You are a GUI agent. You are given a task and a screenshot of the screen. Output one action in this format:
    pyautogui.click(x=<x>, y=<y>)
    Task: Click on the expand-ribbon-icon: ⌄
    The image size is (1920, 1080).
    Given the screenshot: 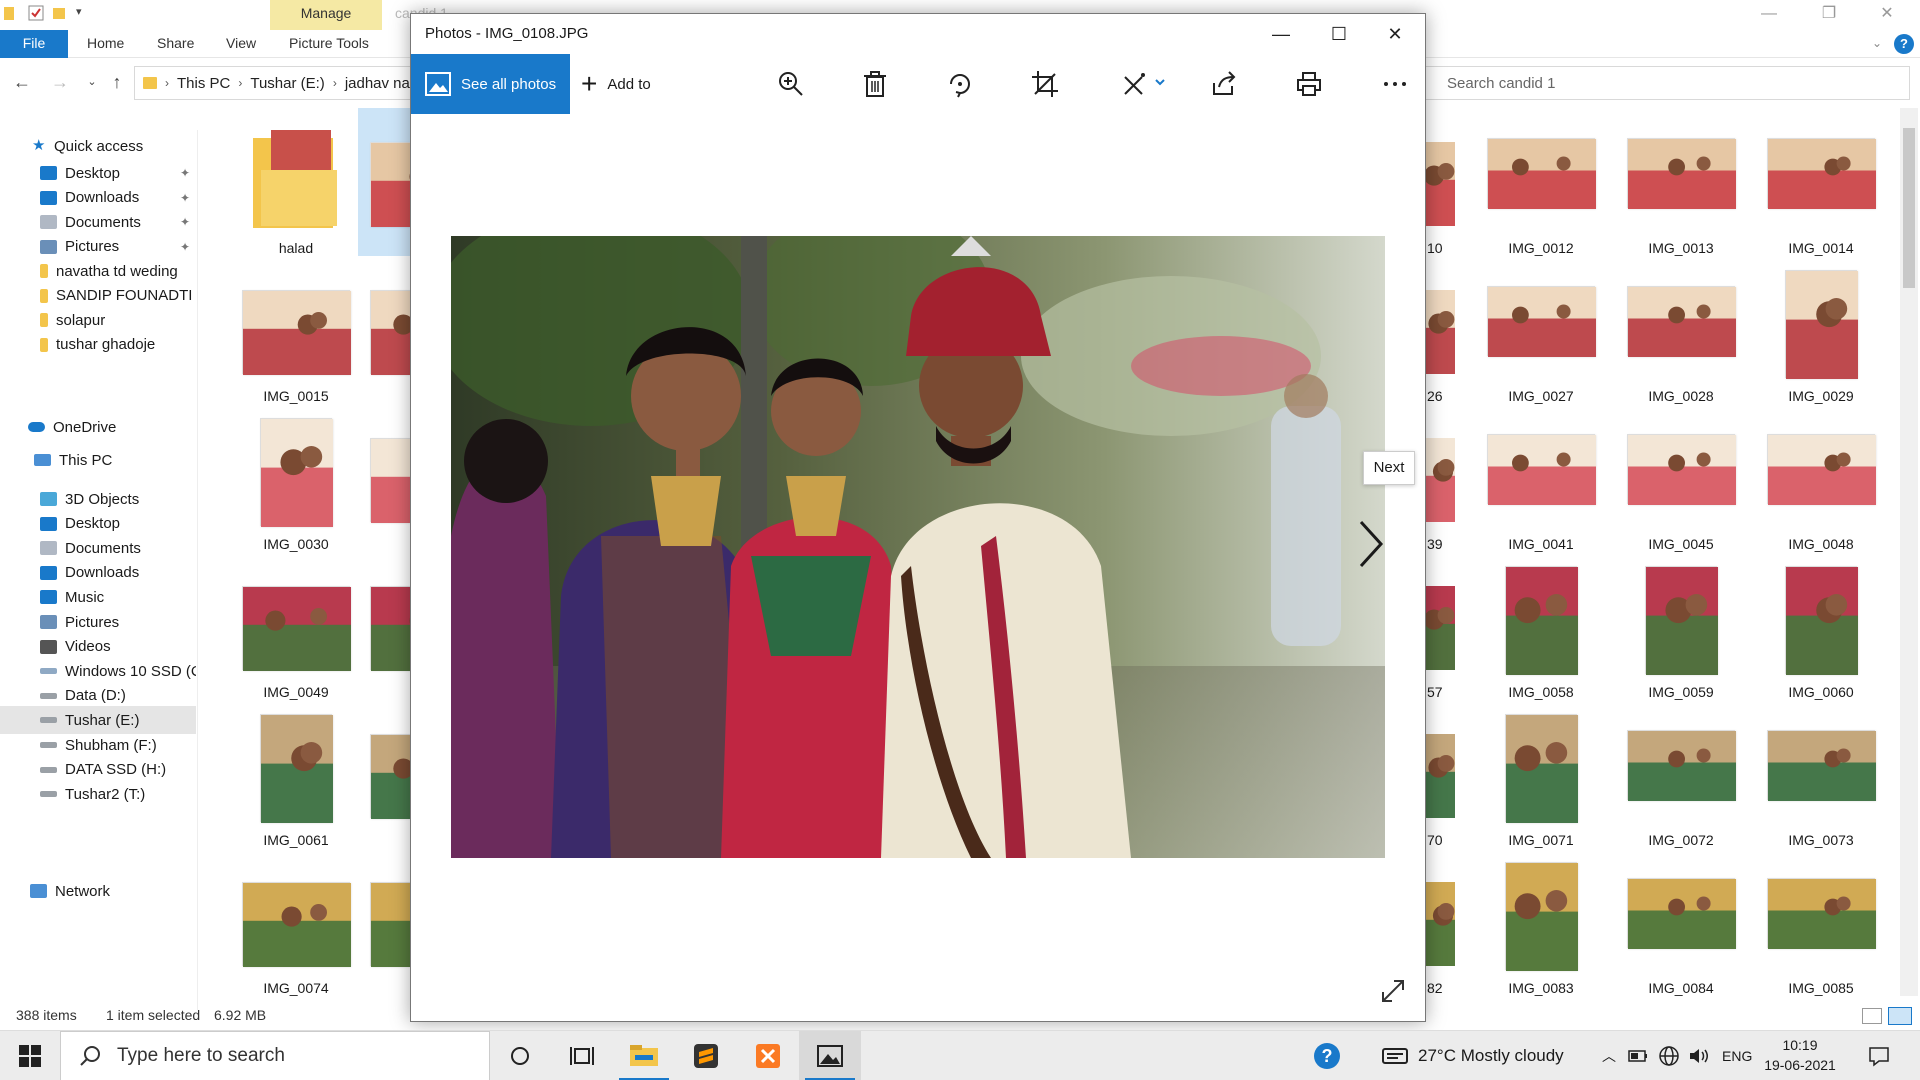 What is the action you would take?
    pyautogui.click(x=1877, y=44)
    